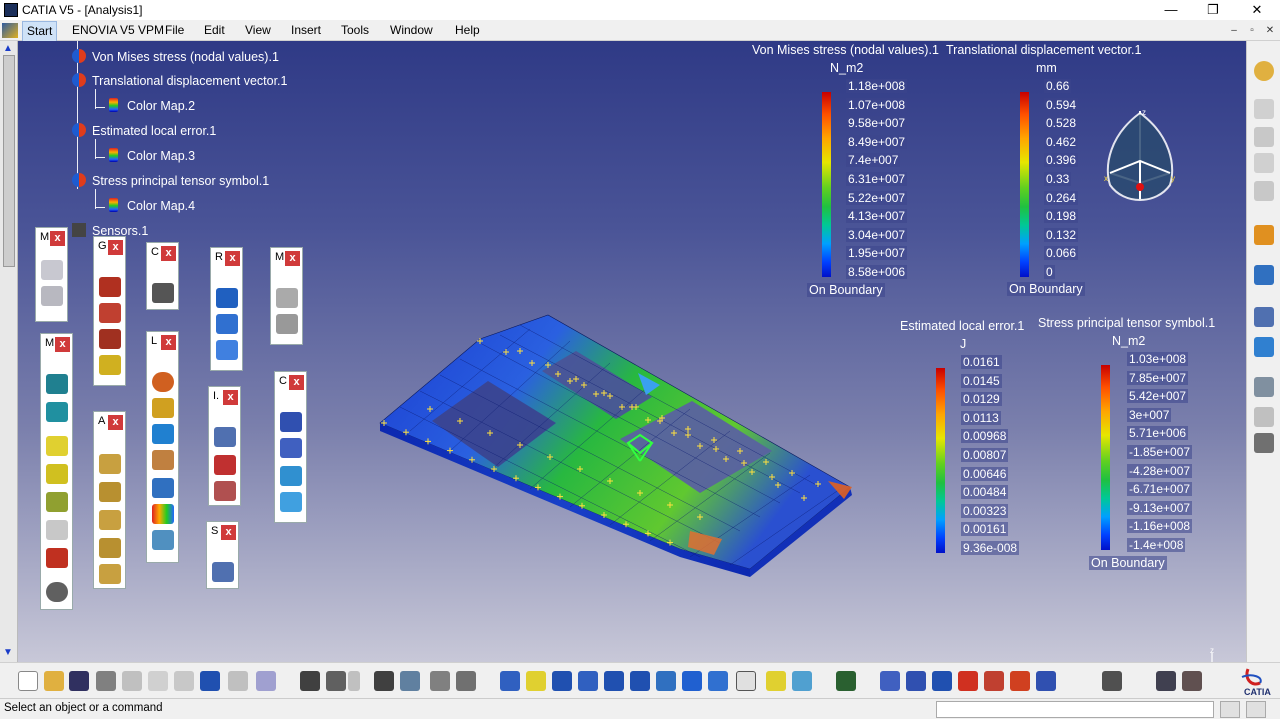 Image resolution: width=1280 pixels, height=719 pixels. I want to click on knowledge-icon, so click(466, 681).